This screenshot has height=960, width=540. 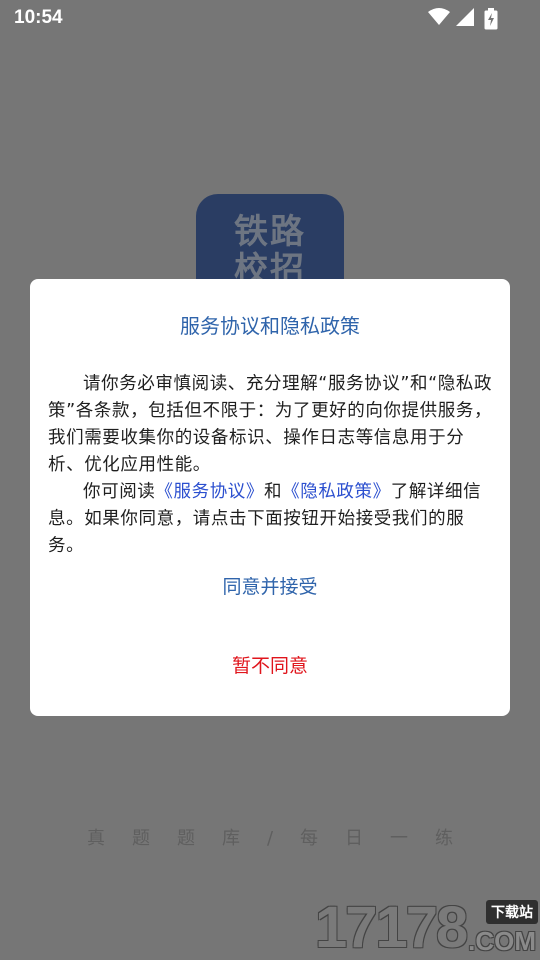 What do you see at coordinates (465, 19) in the screenshot?
I see `cellular-signal-icon` at bounding box center [465, 19].